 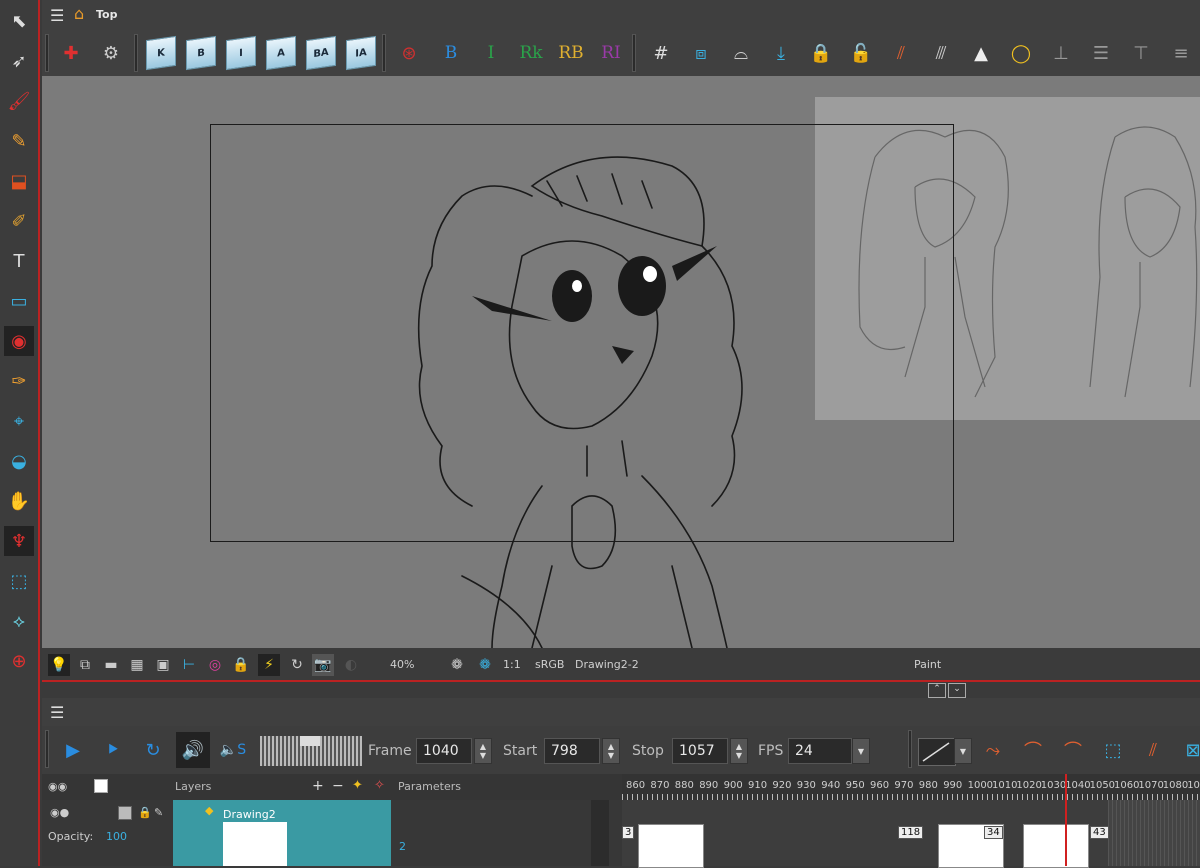 I want to click on peg-icon: ⊢, so click(x=189, y=665).